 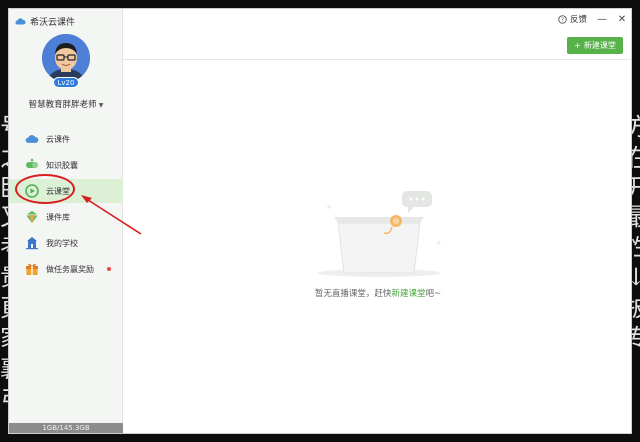 What do you see at coordinates (62, 243) in the screenshot?
I see `sidebar-item-label: 我的学校` at bounding box center [62, 243].